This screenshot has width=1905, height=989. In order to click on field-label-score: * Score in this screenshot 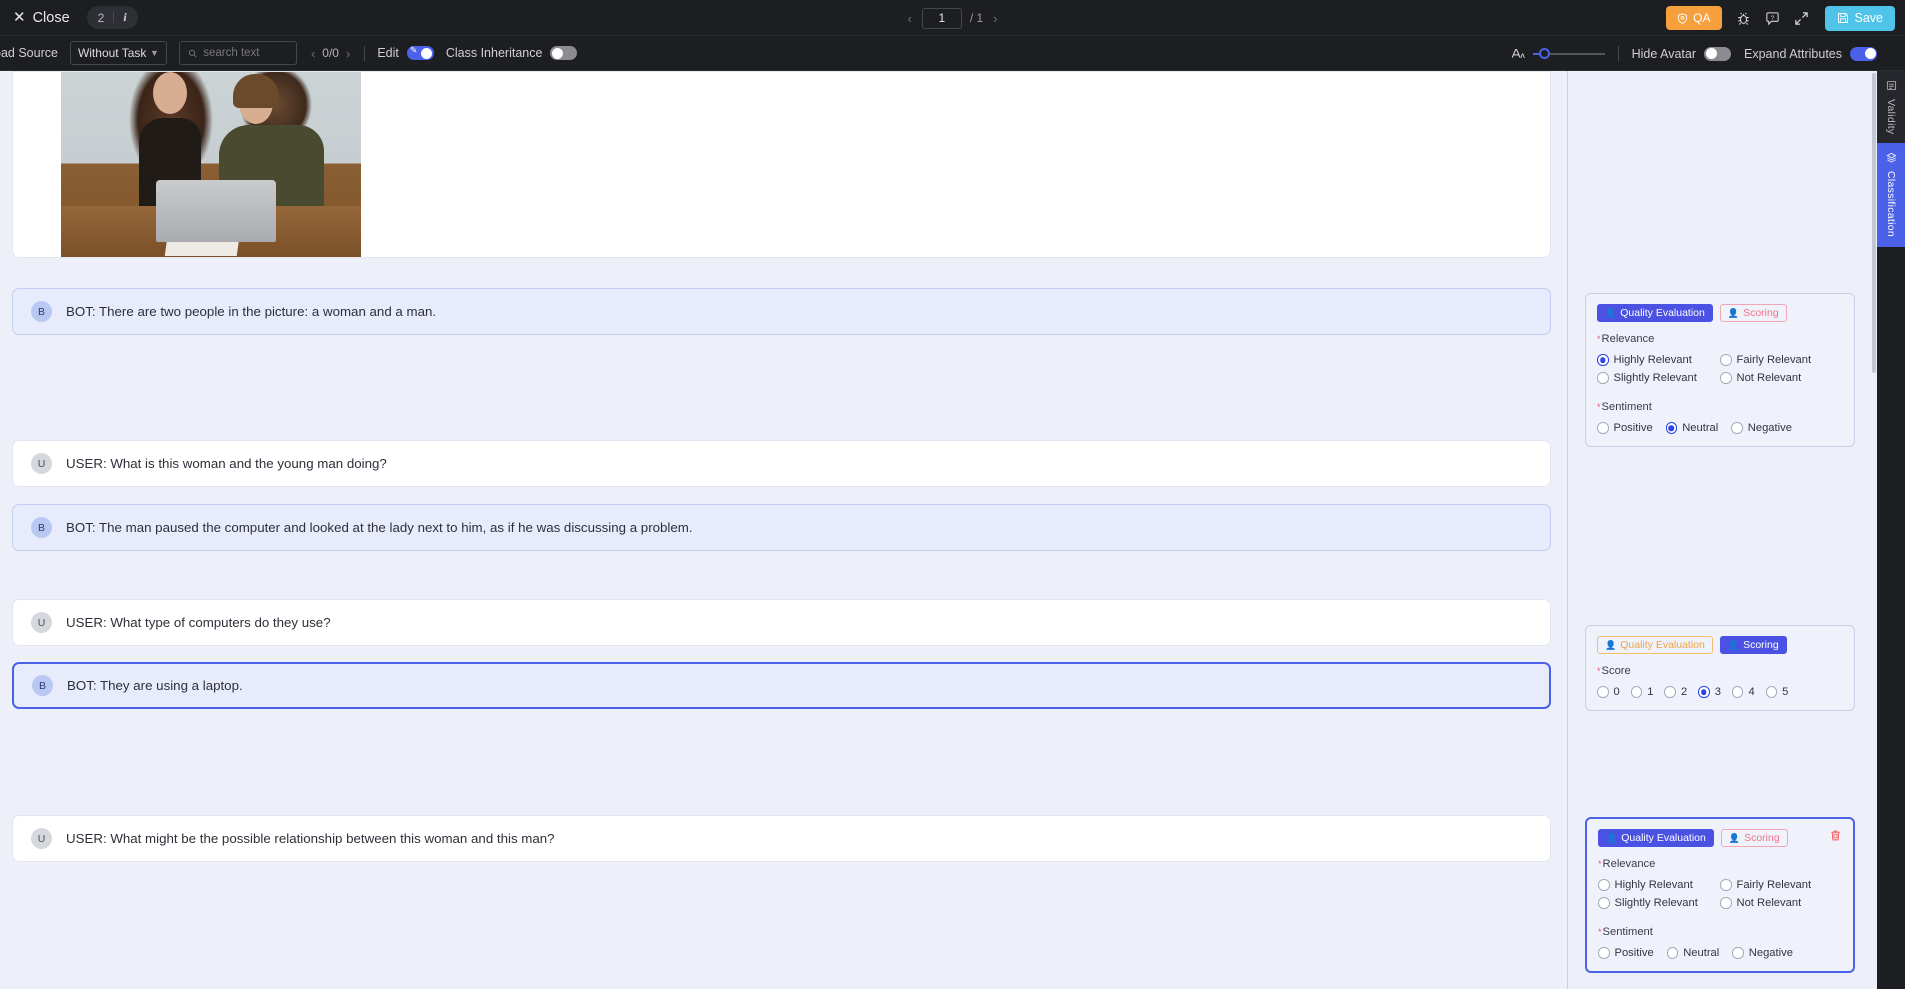, I will do `click(1720, 671)`.